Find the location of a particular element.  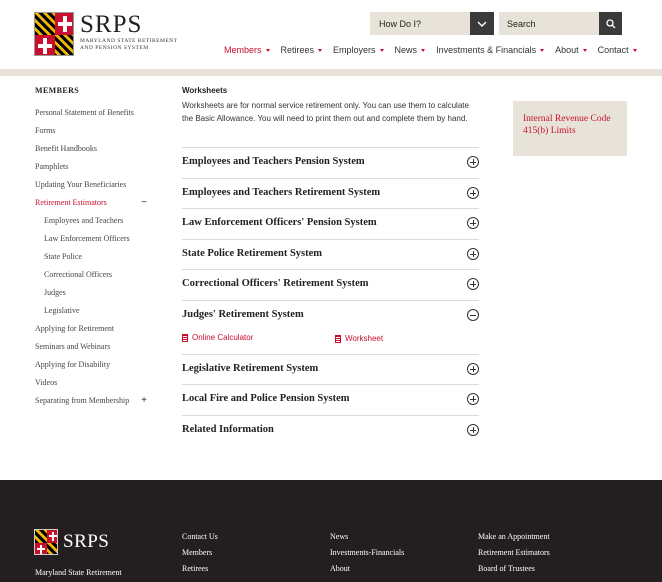

sidebar-subitem-state-police: State Police is located at coordinates (94, 257).